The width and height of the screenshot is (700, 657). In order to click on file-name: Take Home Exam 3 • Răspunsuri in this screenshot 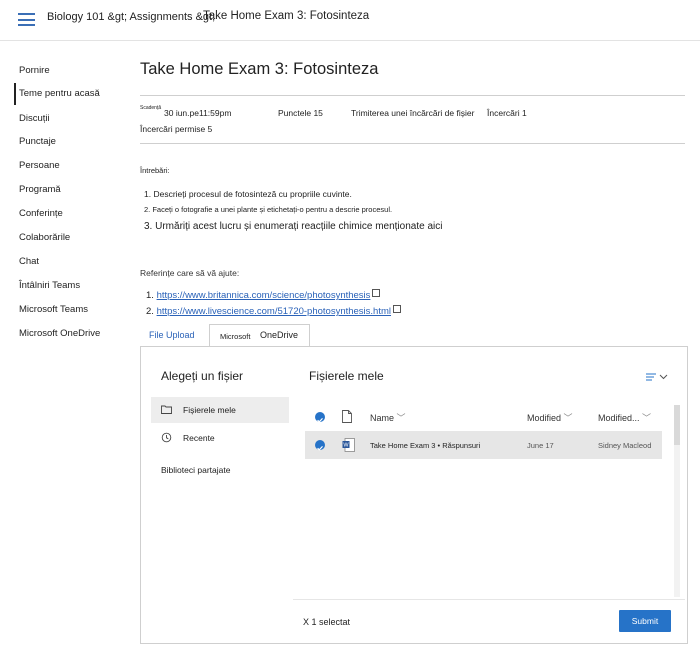, I will do `click(425, 445)`.